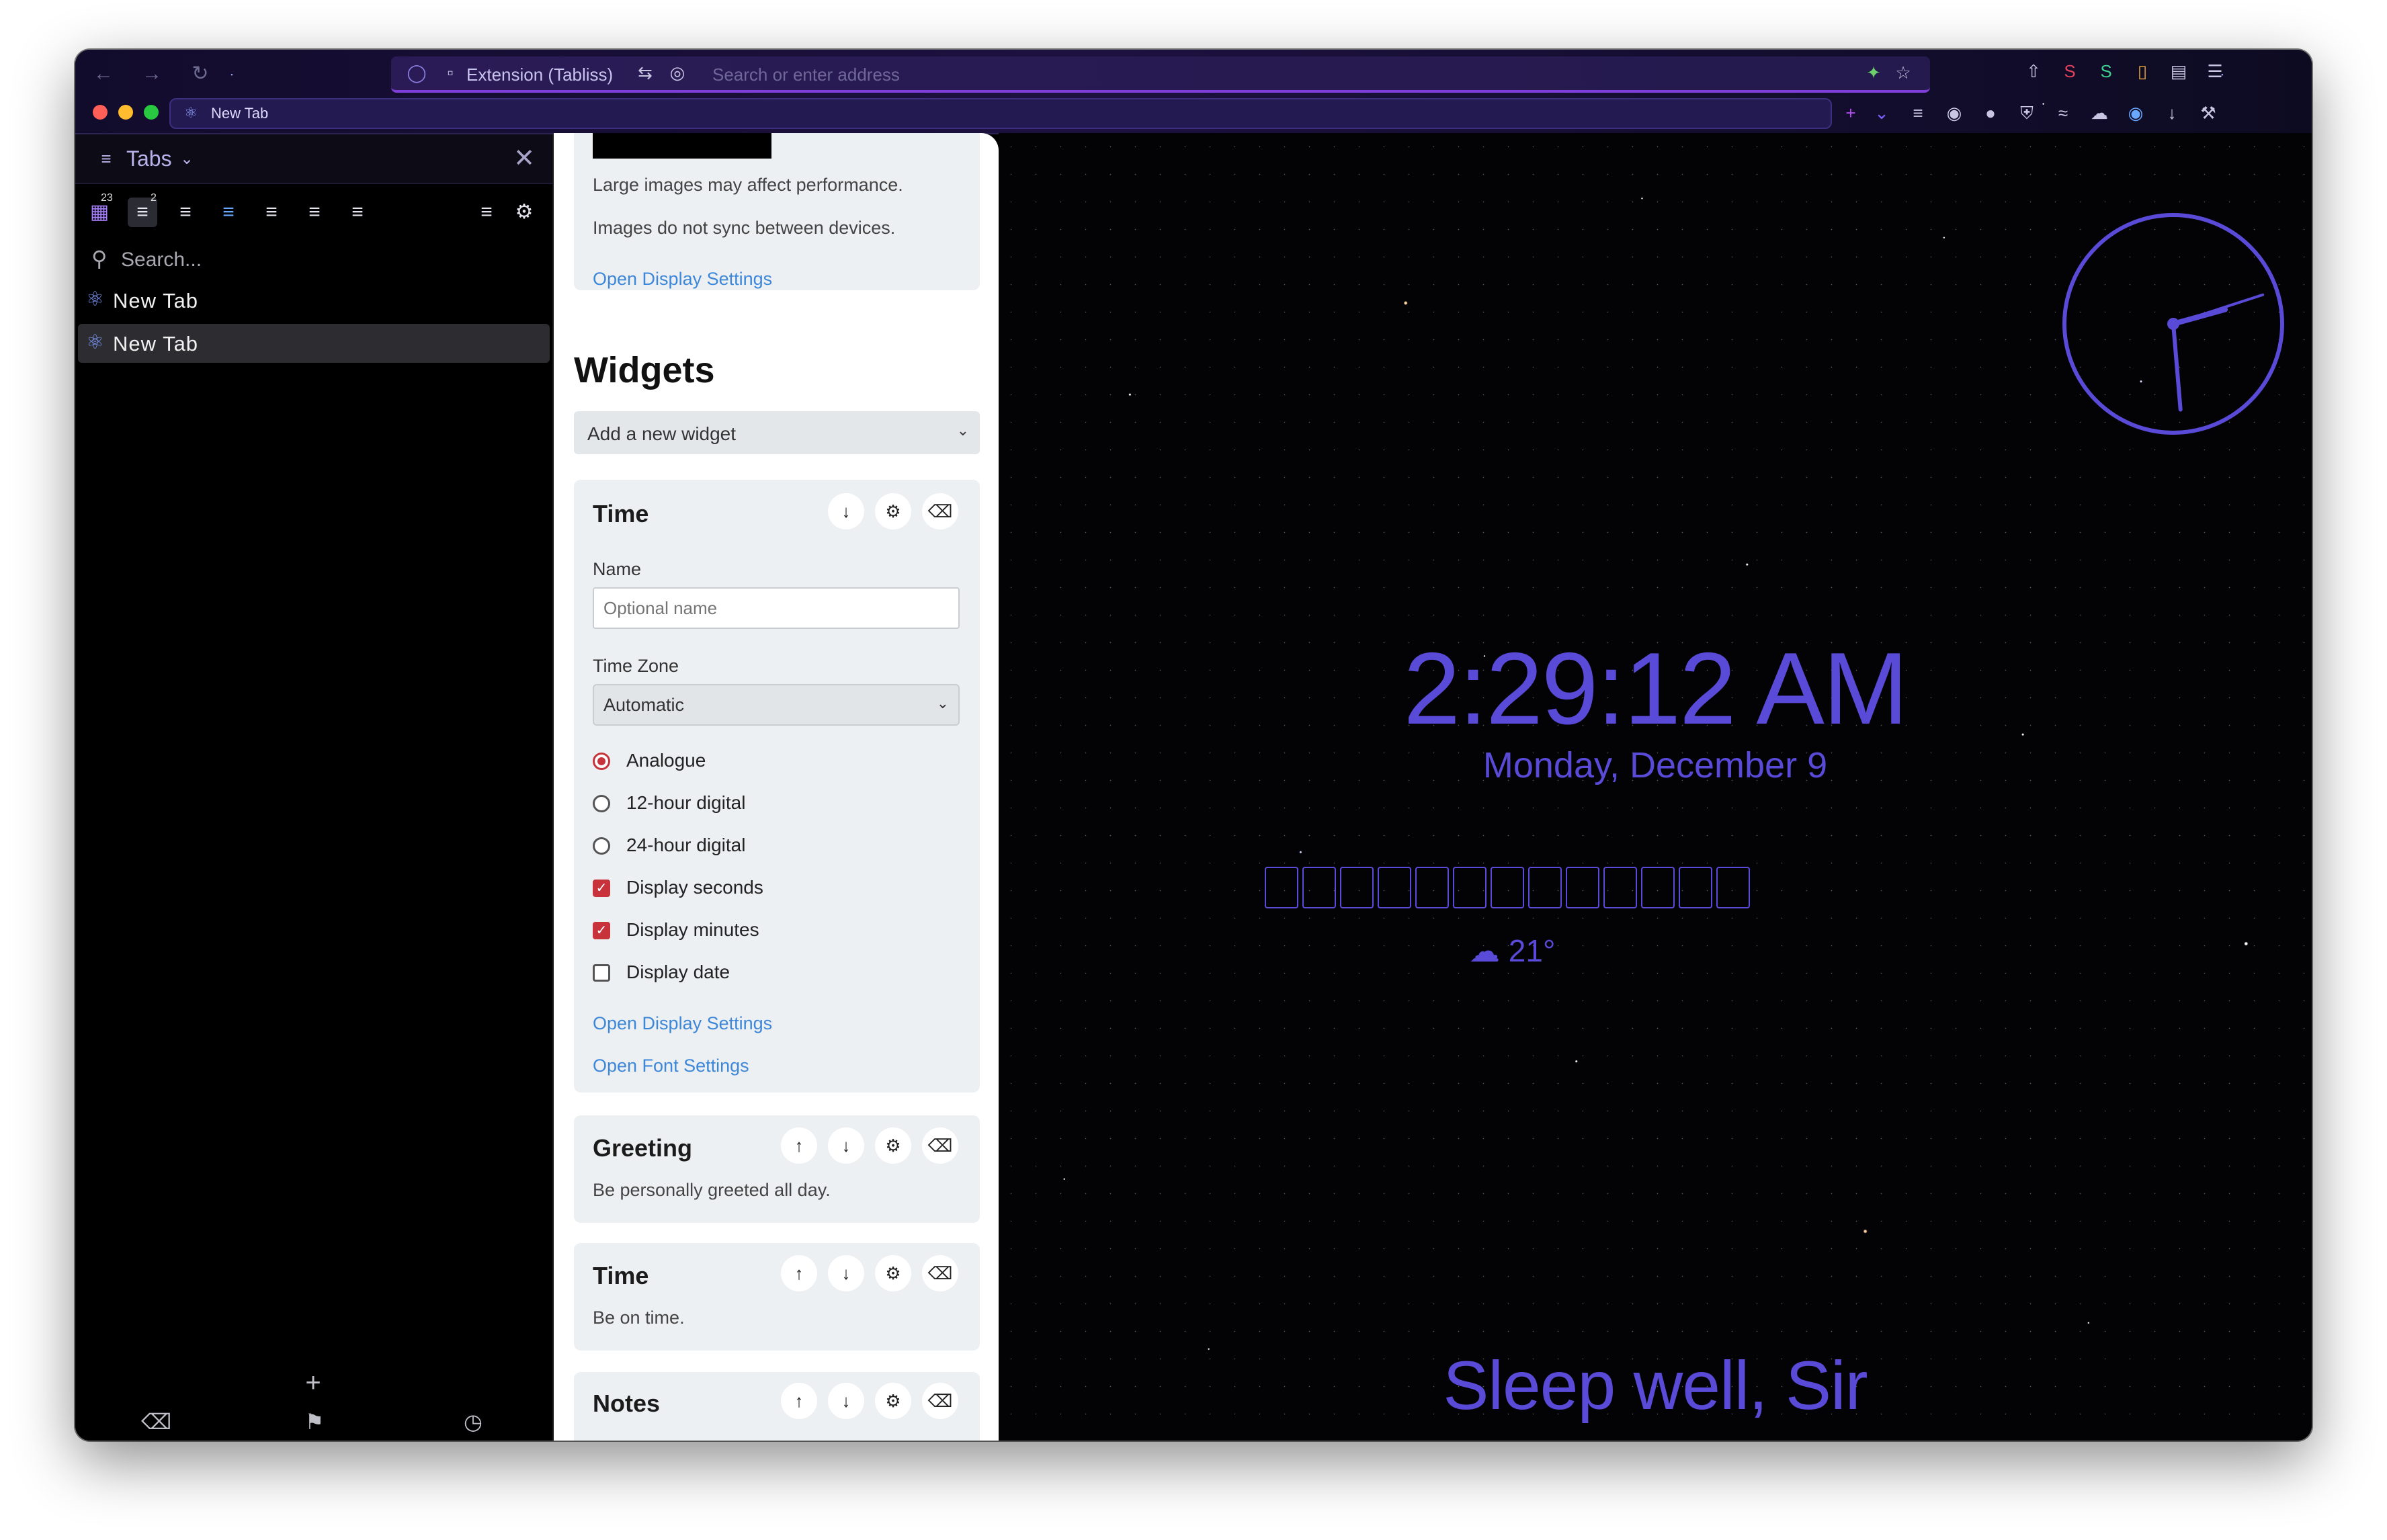 Image resolution: width=2387 pixels, height=1540 pixels. Describe the element at coordinates (99, 259) in the screenshot. I see `search-icon: ⚲` at that location.